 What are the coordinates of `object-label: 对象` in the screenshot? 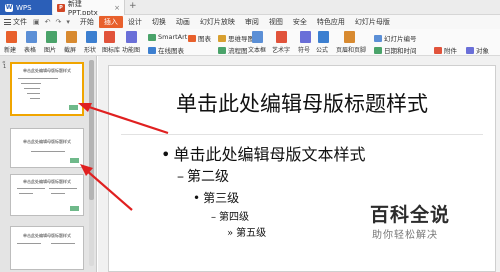 It's located at (482, 51).